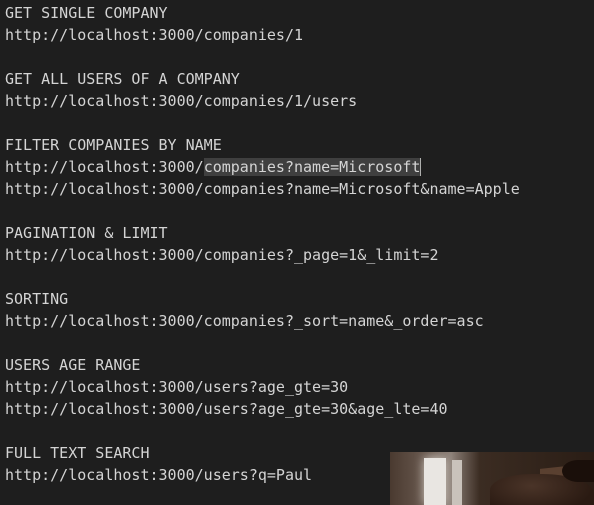  I want to click on webcam-person-head, so click(578, 471).